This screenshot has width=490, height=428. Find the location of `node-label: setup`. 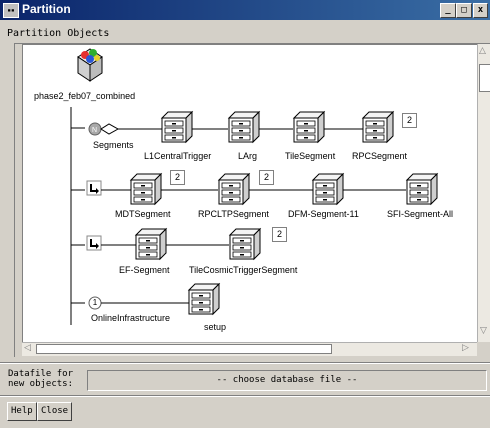

node-label: setup is located at coordinates (215, 327).